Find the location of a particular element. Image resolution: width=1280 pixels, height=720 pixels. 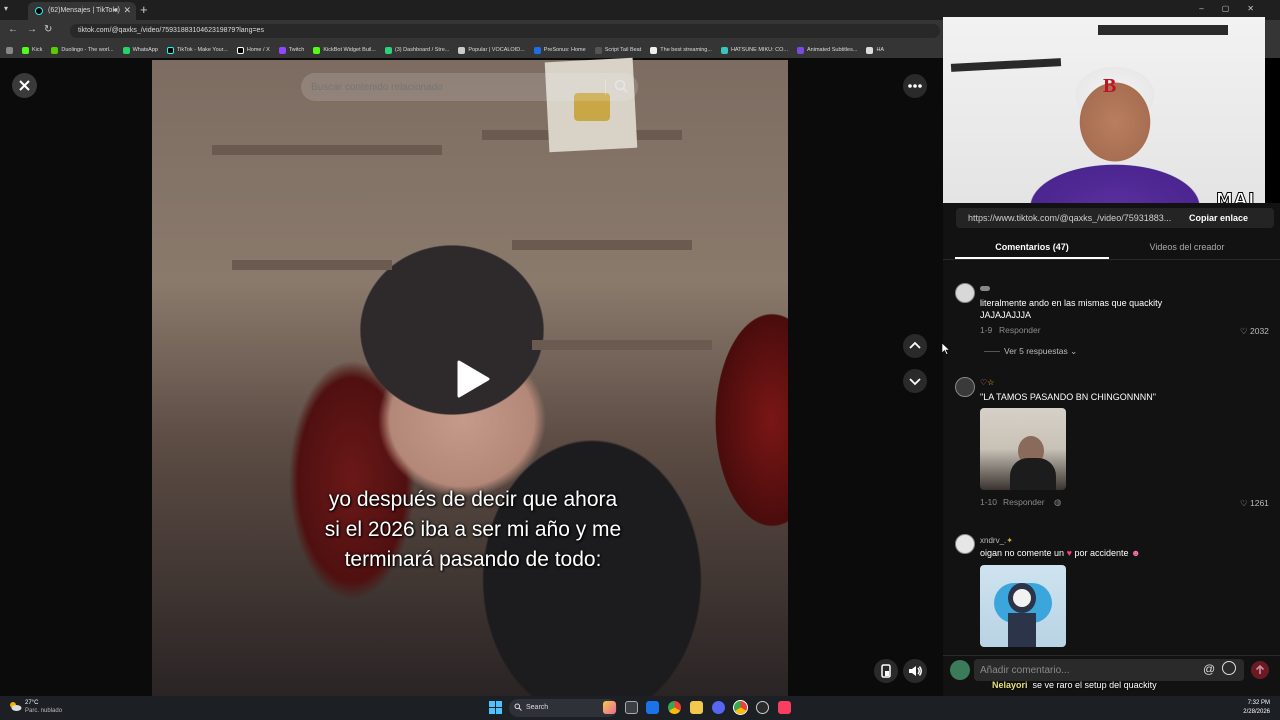

tab-close-icon: ✕ is located at coordinates (127, 10).